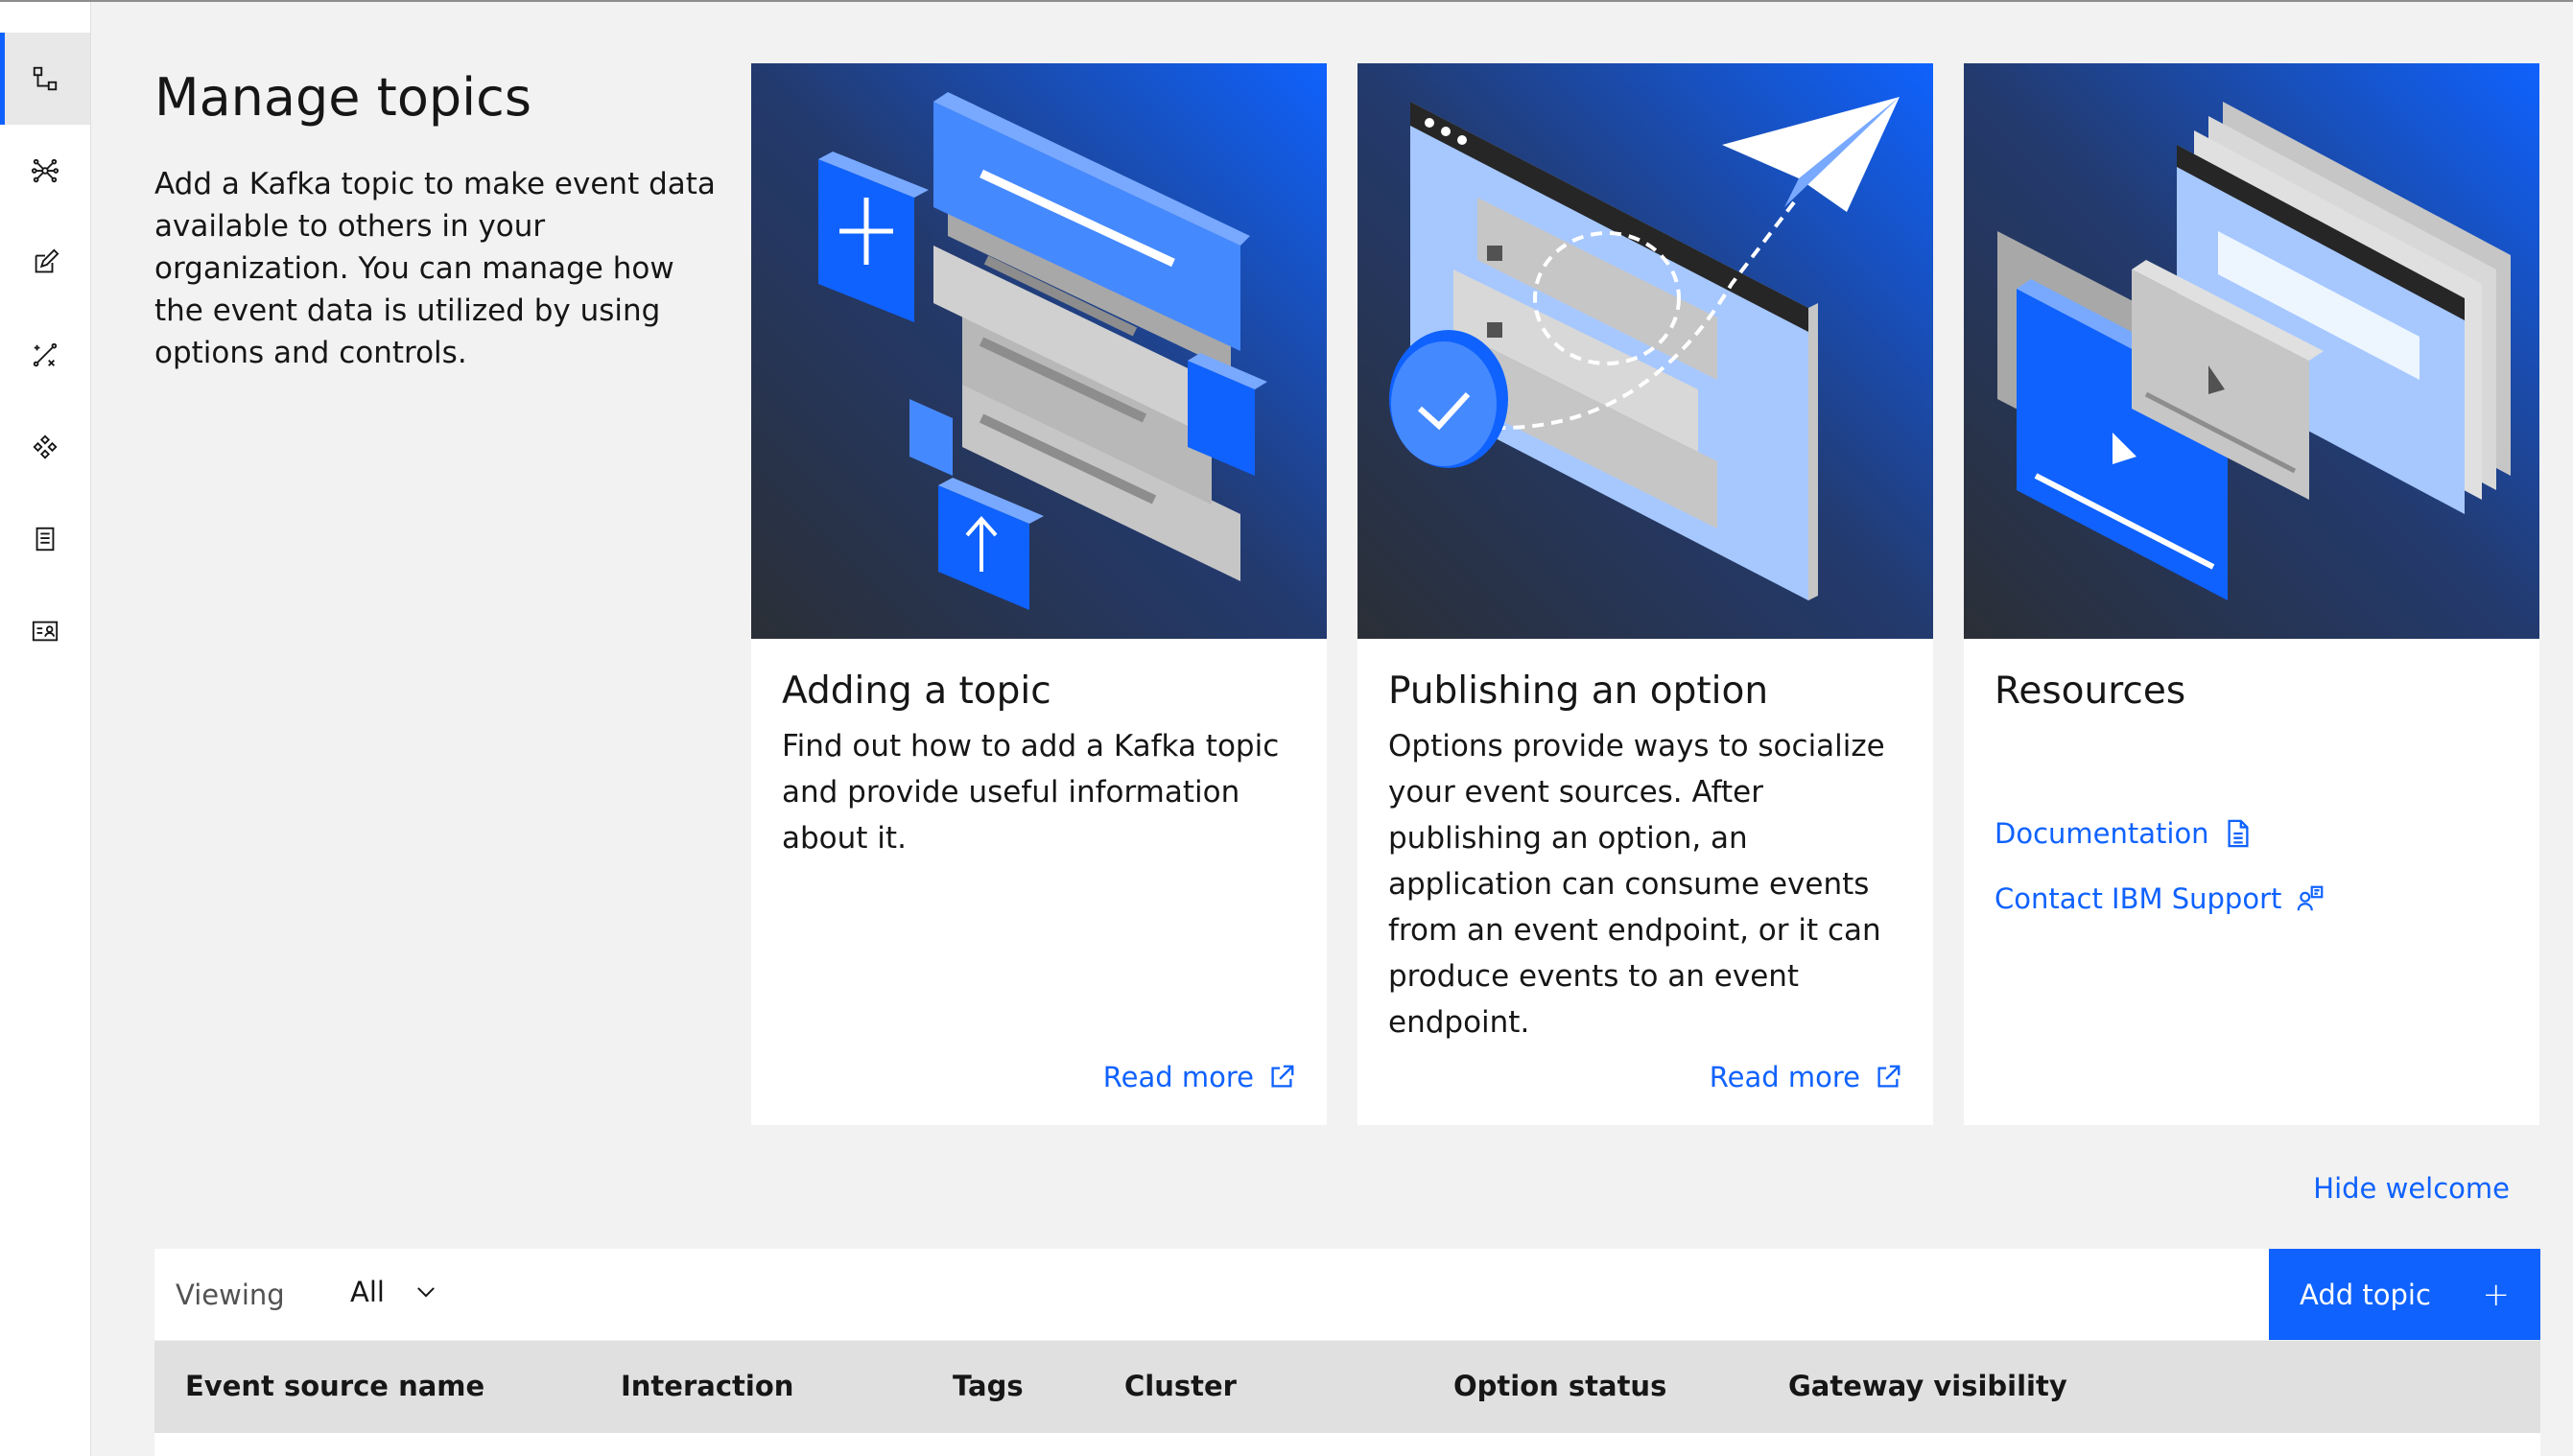 The width and height of the screenshot is (2573, 1456). I want to click on sidebar-item-profile, so click(45, 631).